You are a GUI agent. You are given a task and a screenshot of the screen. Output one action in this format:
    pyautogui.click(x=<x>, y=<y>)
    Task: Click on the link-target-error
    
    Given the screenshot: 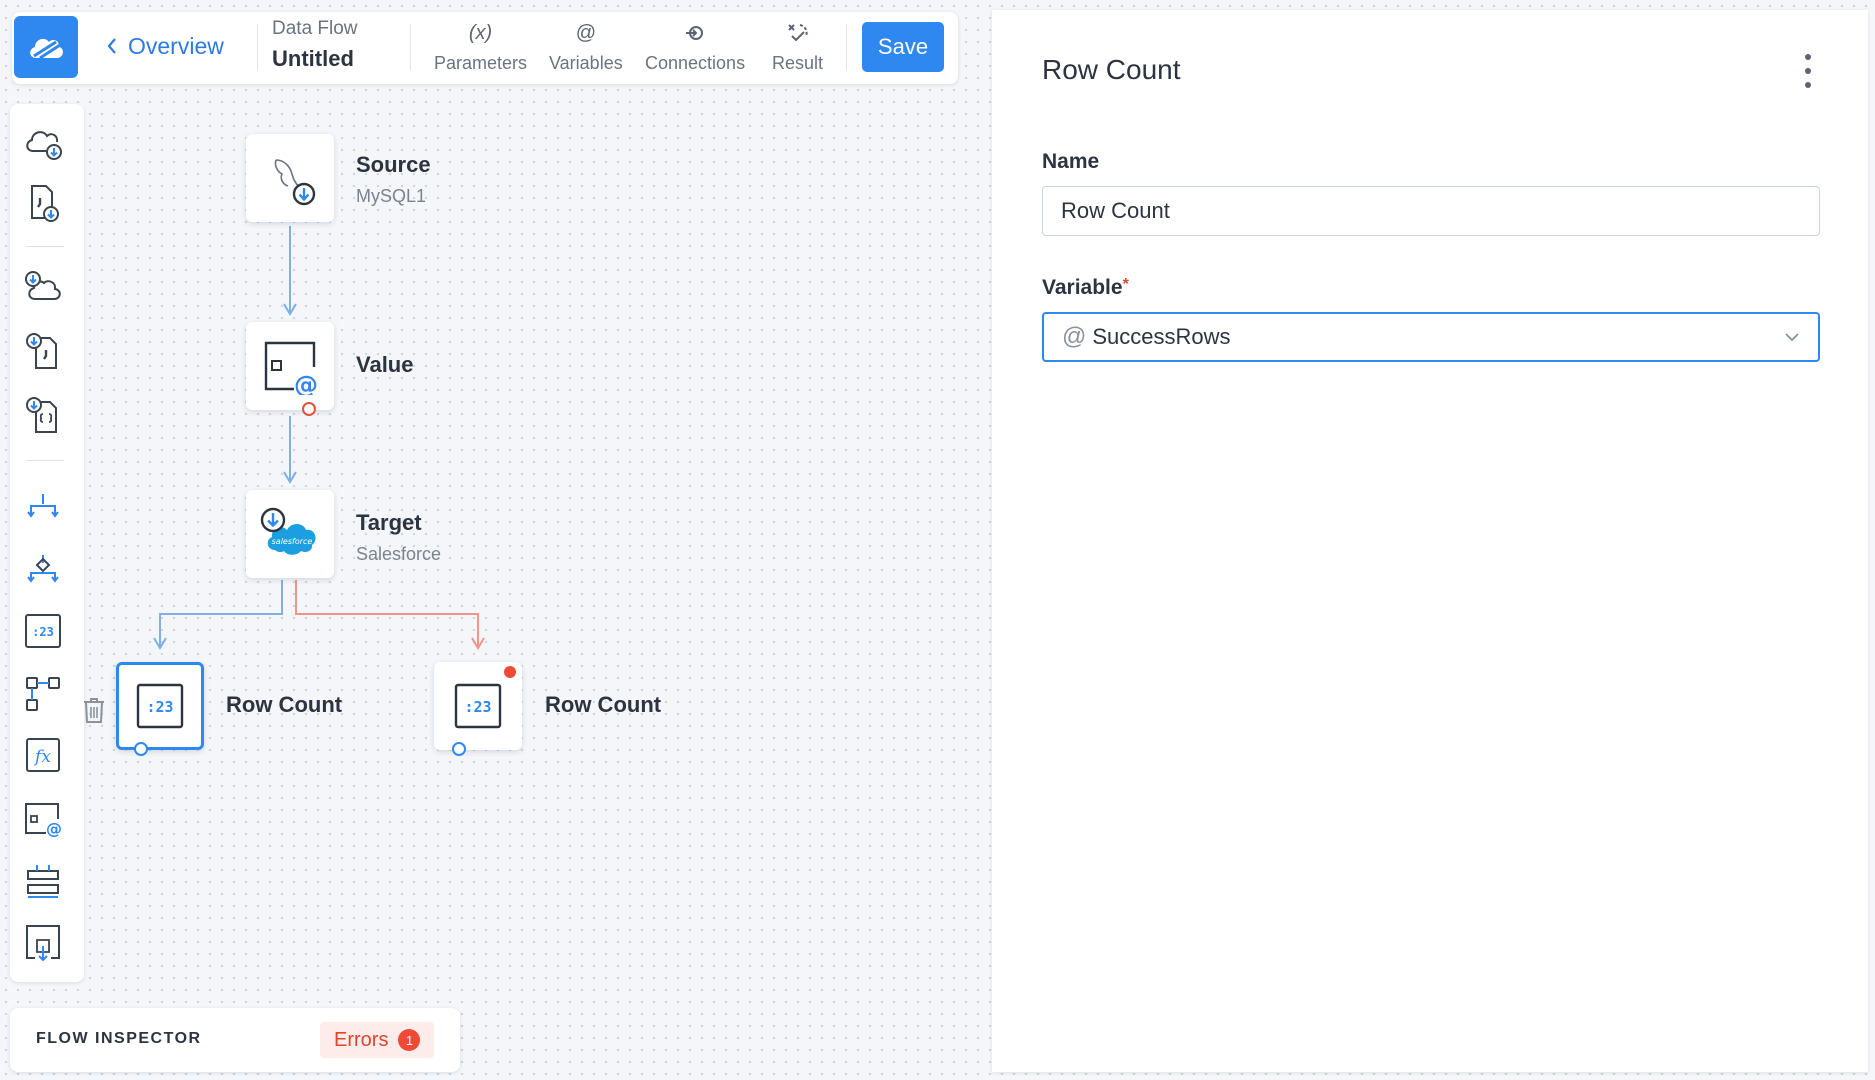 What is the action you would take?
    pyautogui.click(x=390, y=615)
    